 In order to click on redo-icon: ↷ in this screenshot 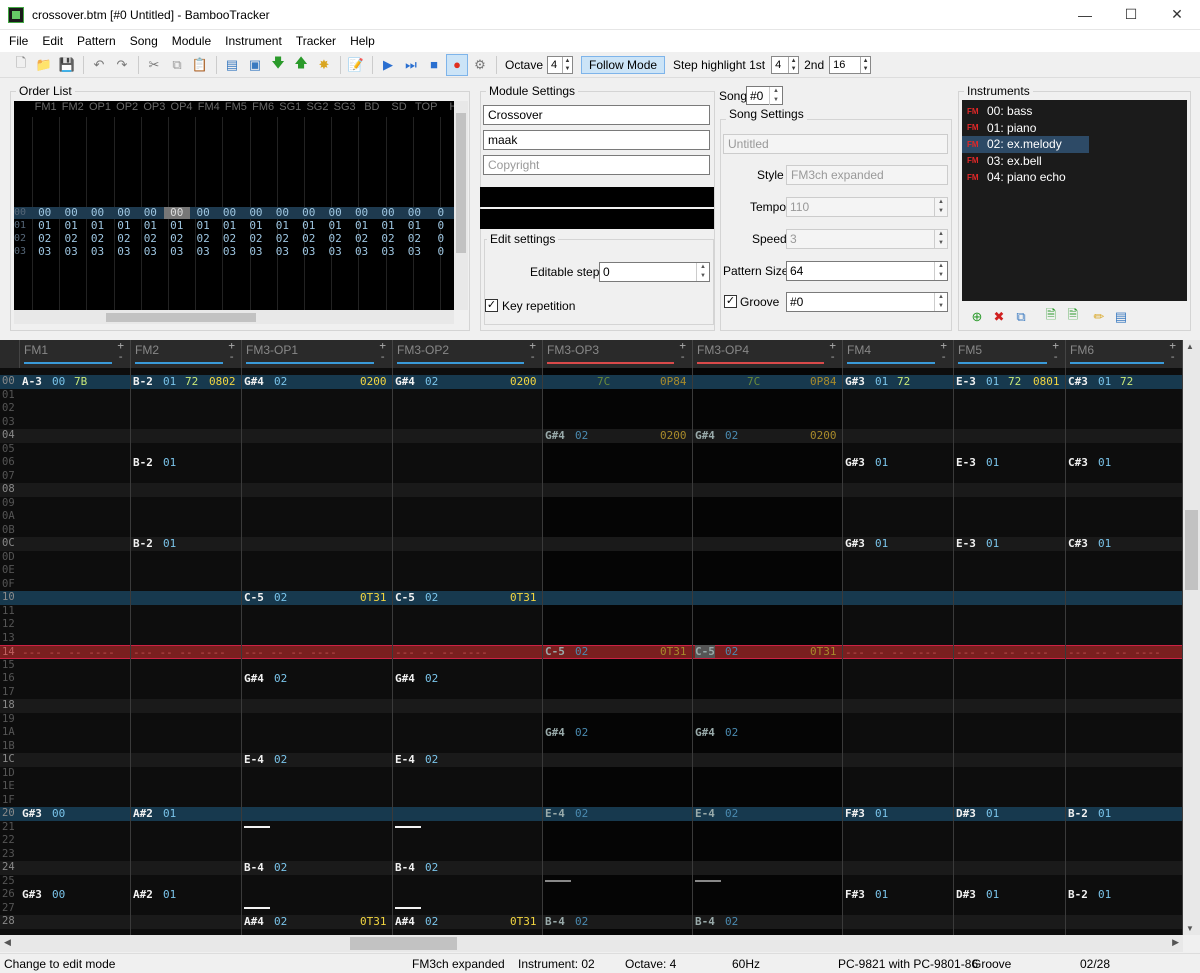, I will do `click(122, 65)`.